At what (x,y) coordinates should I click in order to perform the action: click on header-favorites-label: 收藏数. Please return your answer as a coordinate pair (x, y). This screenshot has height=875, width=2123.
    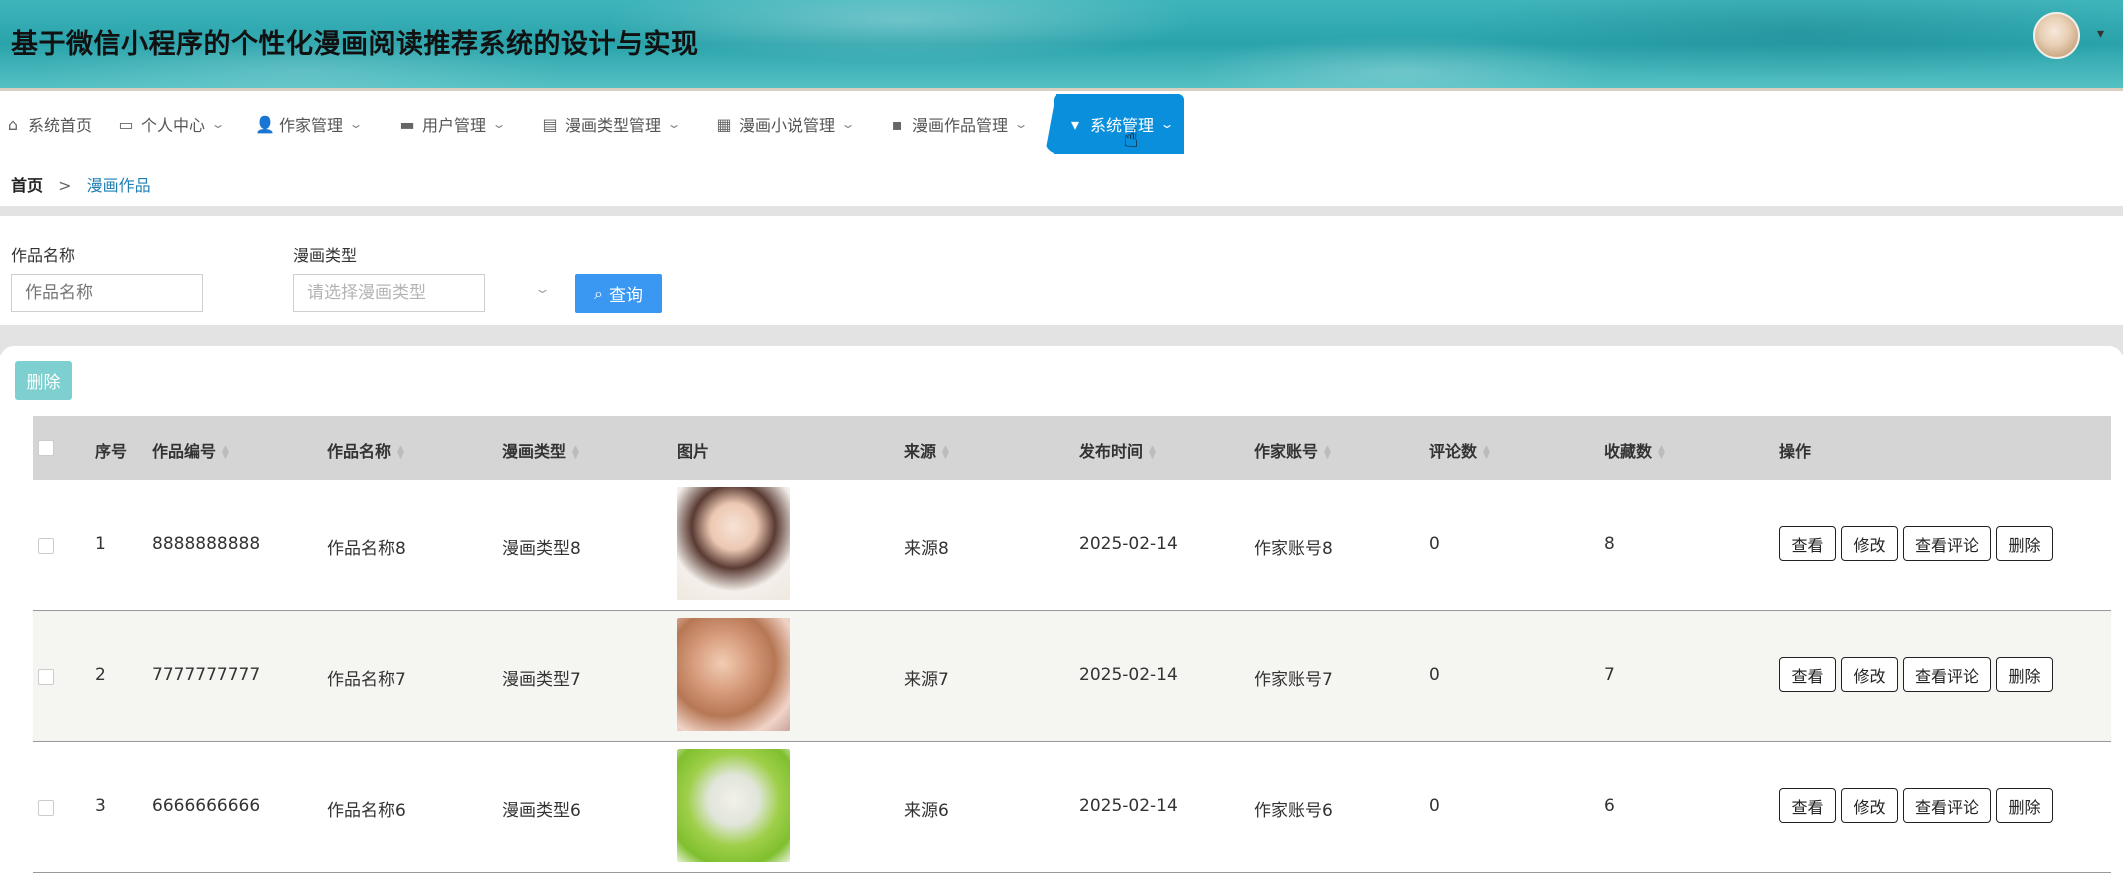
    Looking at the image, I should click on (1628, 451).